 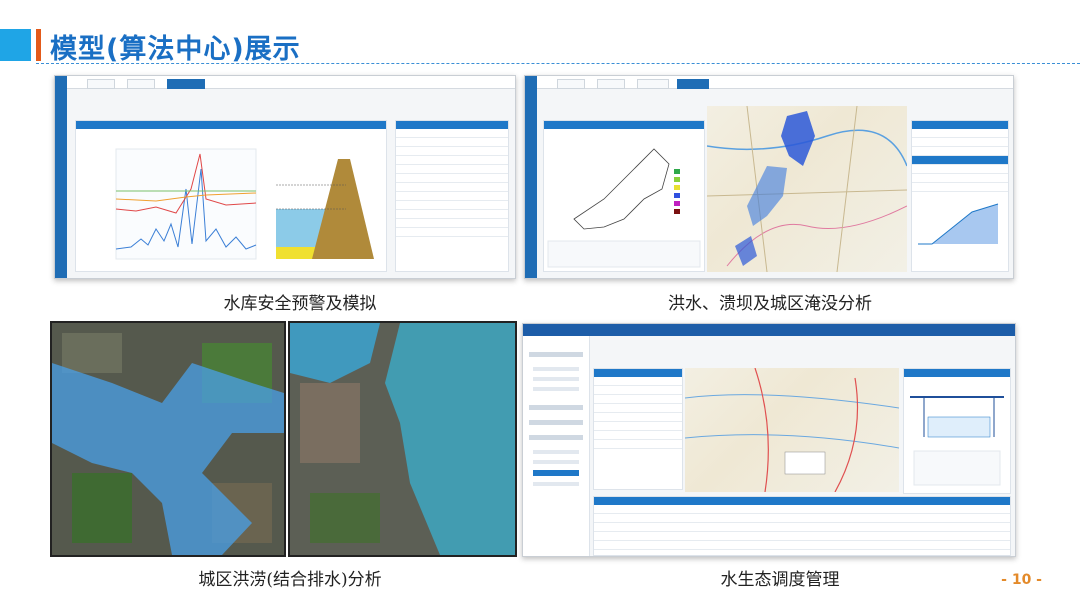 I want to click on aerial-image-left, so click(x=168, y=439).